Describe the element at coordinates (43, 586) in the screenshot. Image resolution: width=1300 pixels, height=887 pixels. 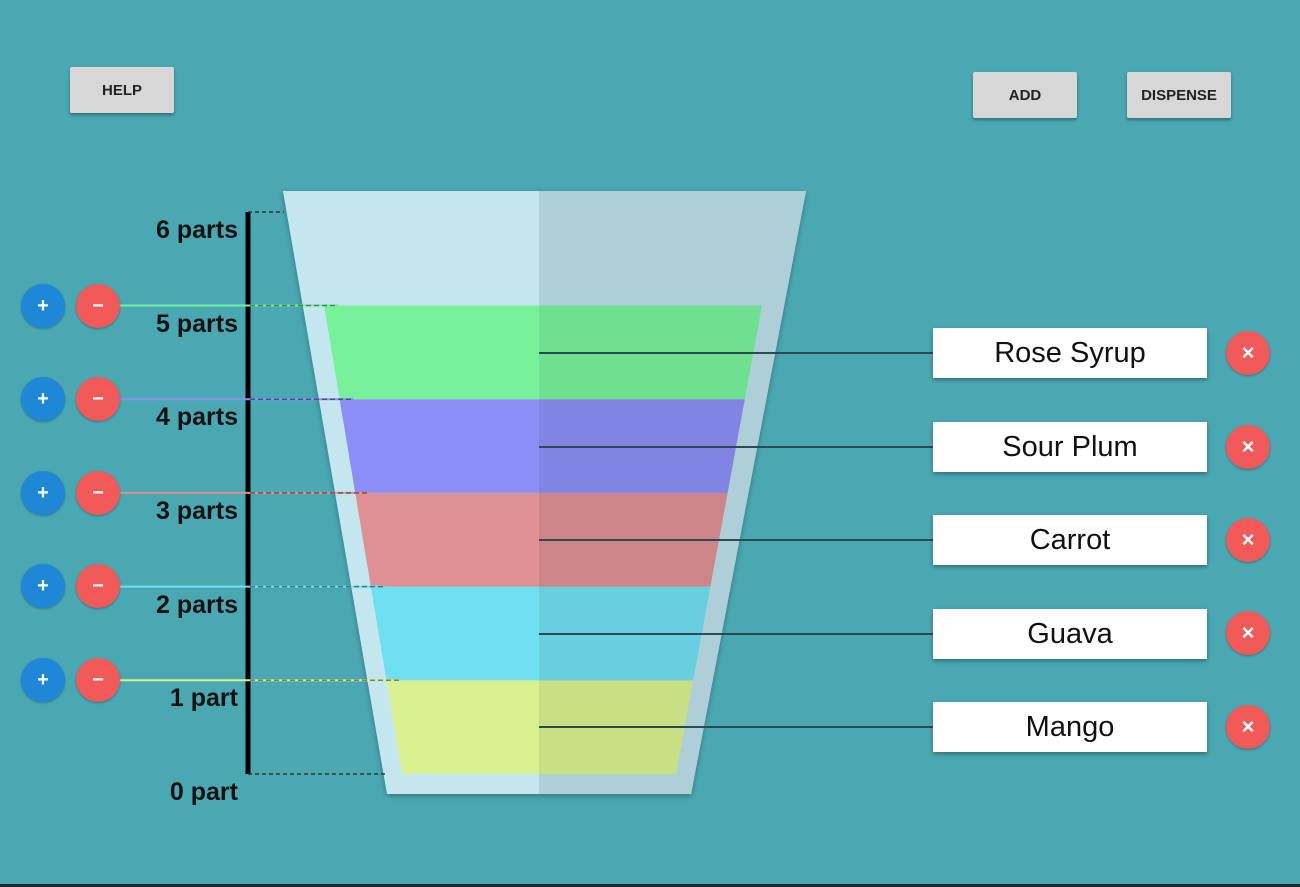
I see `increase-guava-button: +` at that location.